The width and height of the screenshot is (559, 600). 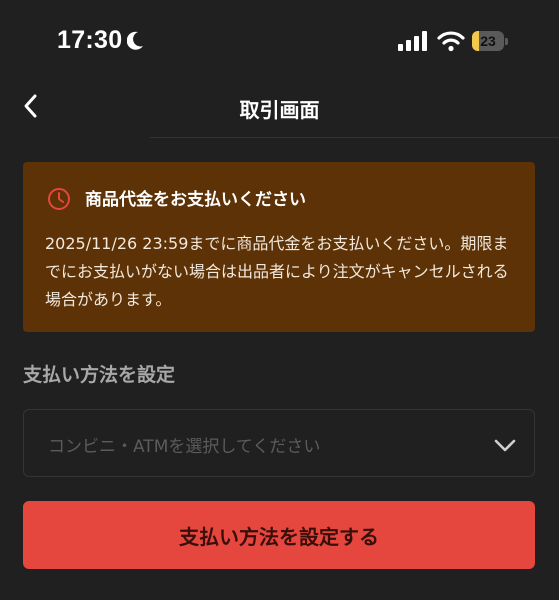 What do you see at coordinates (184, 447) in the screenshot?
I see `select-placeholder: コンビニ・ATMを選択してください` at bounding box center [184, 447].